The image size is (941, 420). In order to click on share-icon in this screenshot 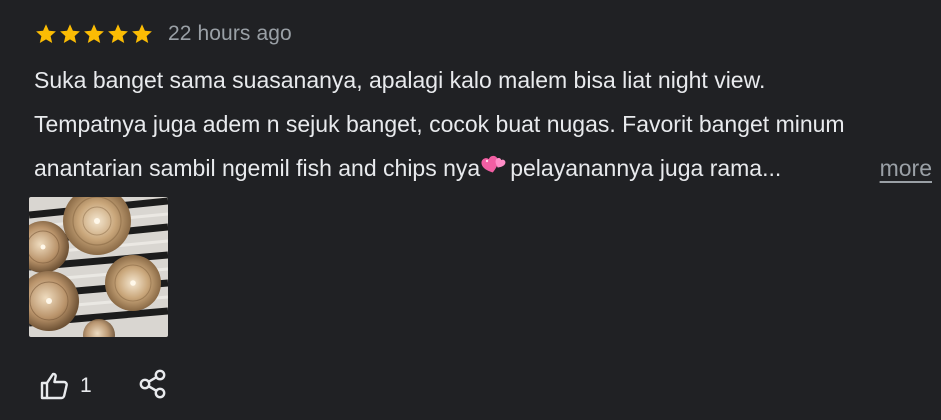, I will do `click(153, 386)`.